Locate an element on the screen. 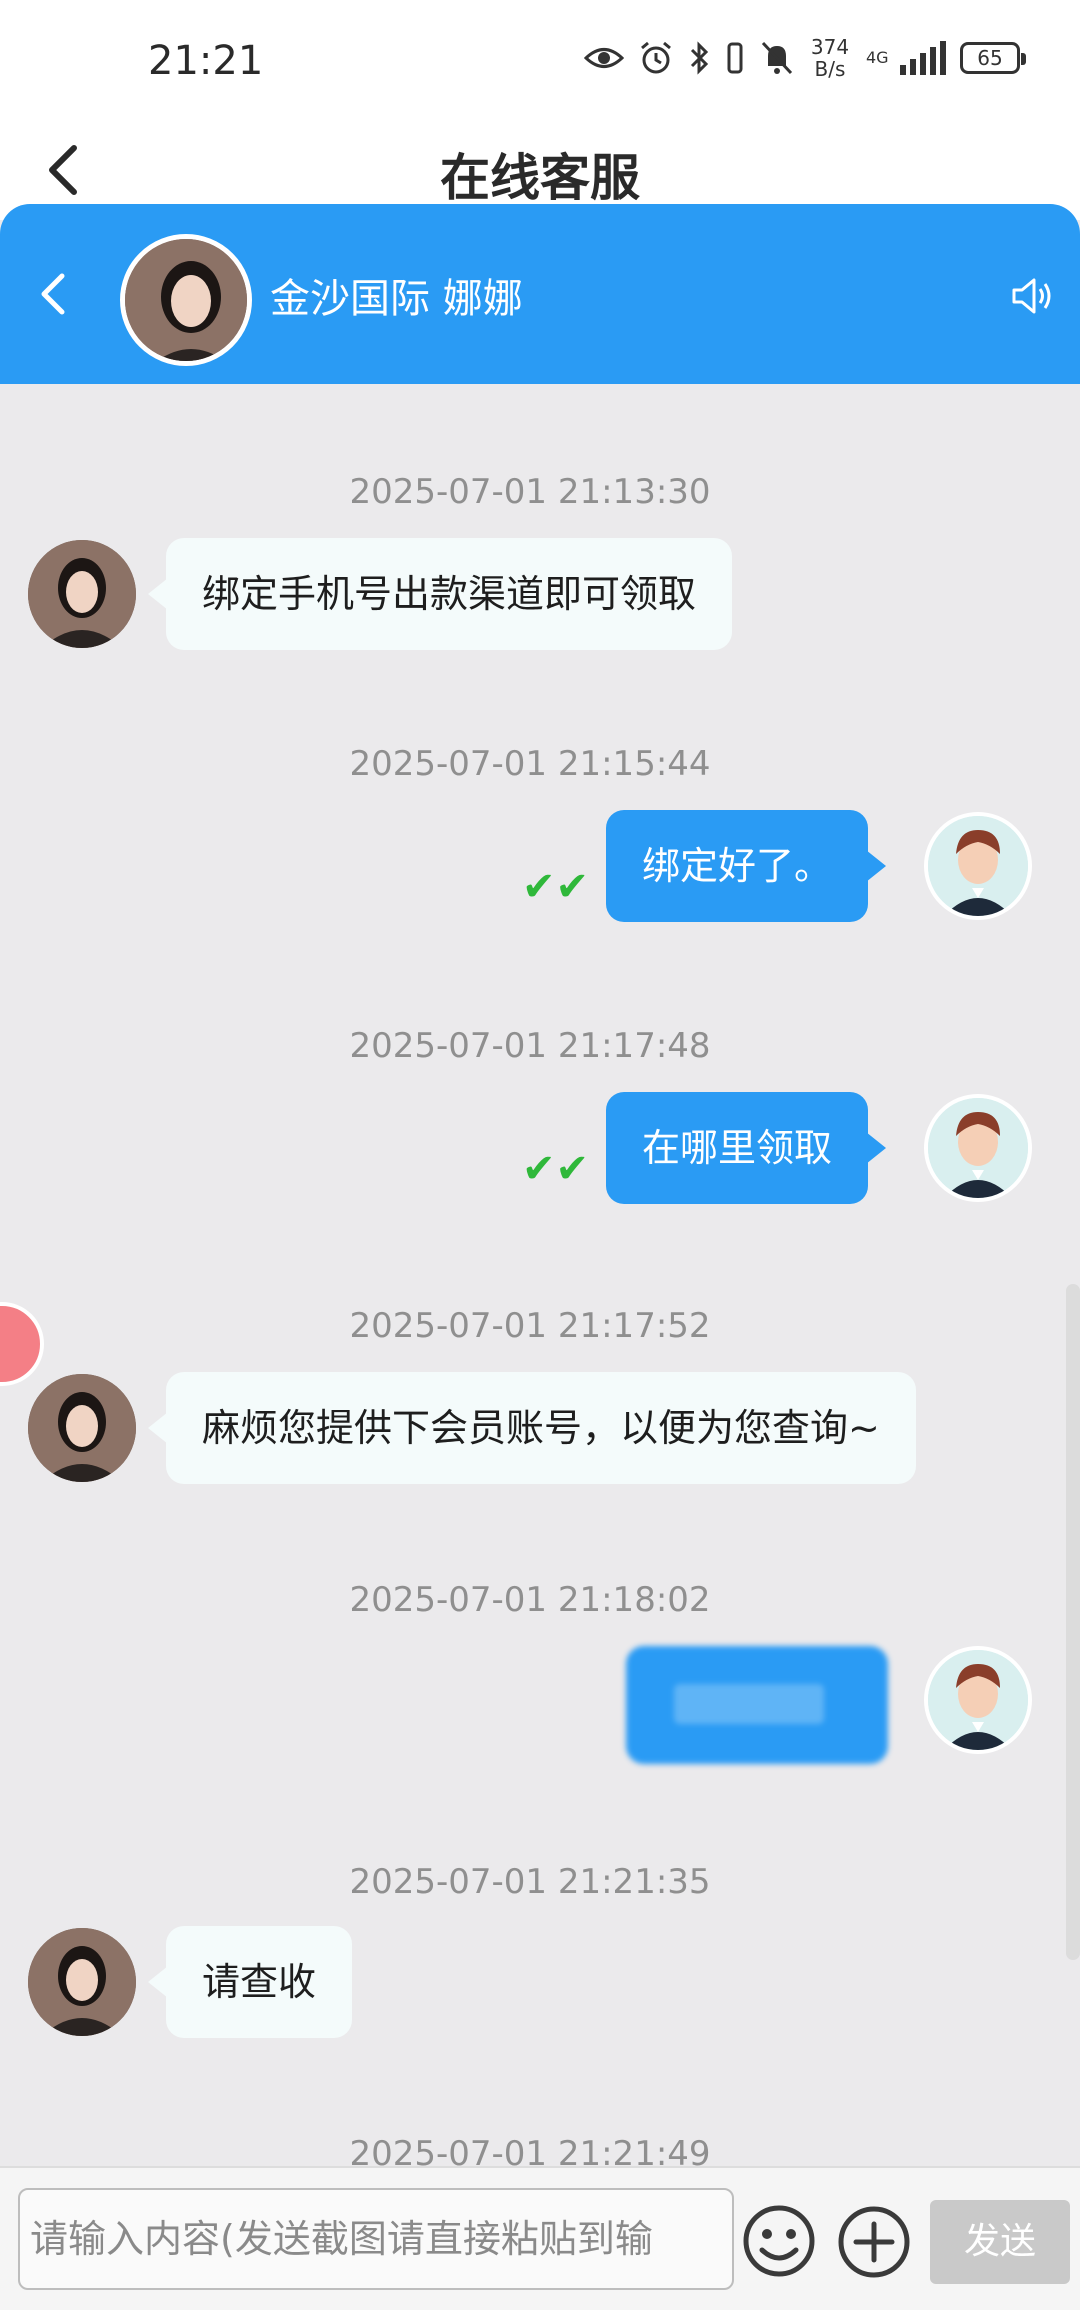 The image size is (1080, 2310). chat-header: 金沙国际 娜娜 is located at coordinates (540, 294).